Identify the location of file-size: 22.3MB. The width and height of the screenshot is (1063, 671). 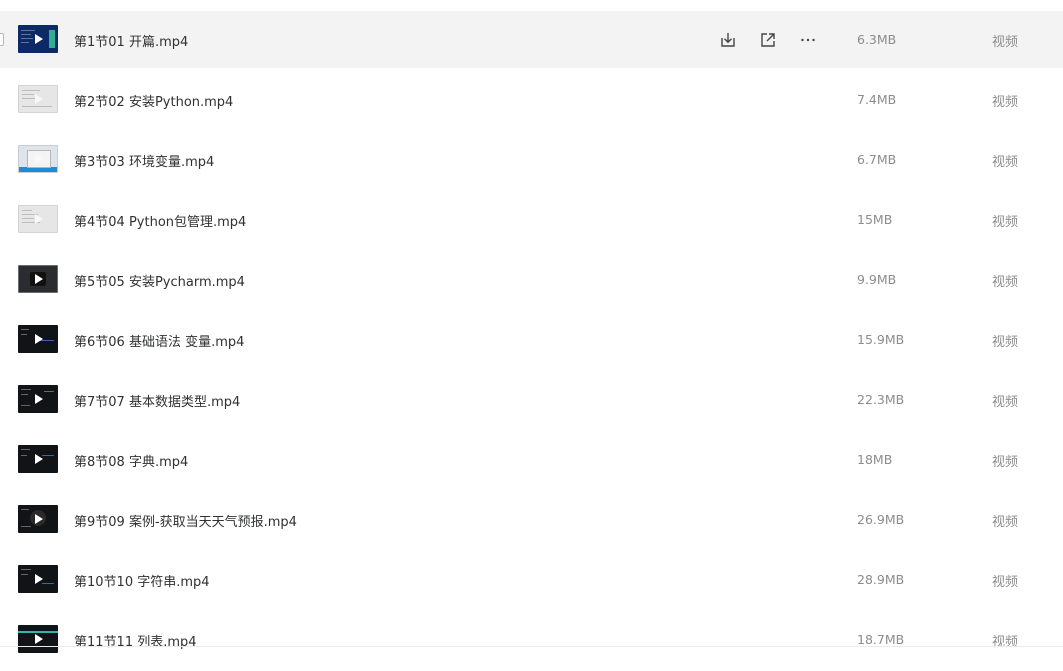
(881, 399).